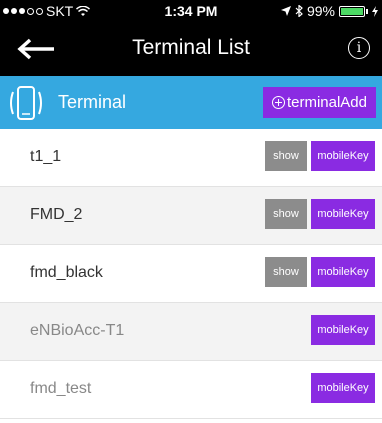  I want to click on location-icon, so click(285, 11).